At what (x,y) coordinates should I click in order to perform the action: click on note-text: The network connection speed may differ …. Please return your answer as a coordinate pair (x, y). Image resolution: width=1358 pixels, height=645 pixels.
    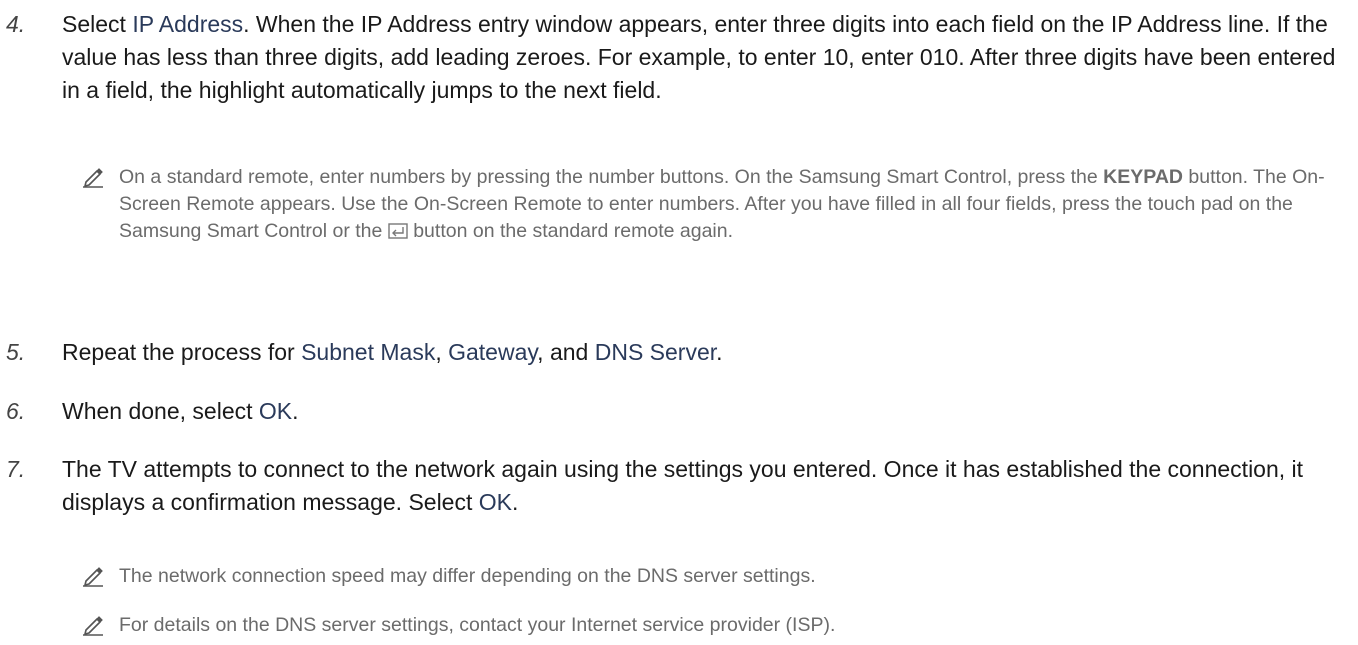
    Looking at the image, I should click on (734, 576).